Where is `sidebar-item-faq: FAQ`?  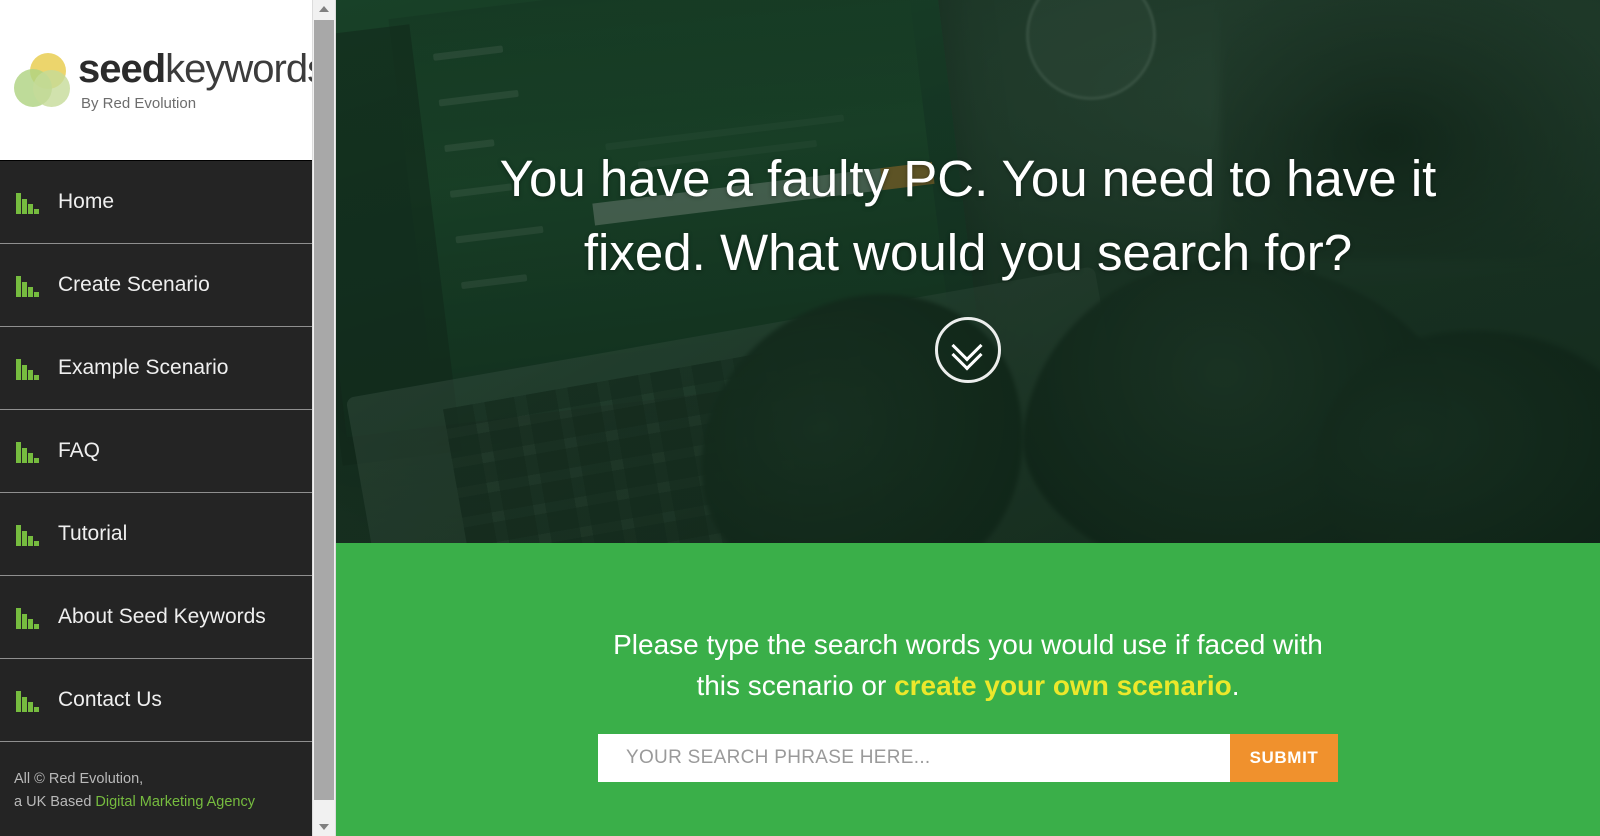
sidebar-item-faq: FAQ is located at coordinates (156, 451).